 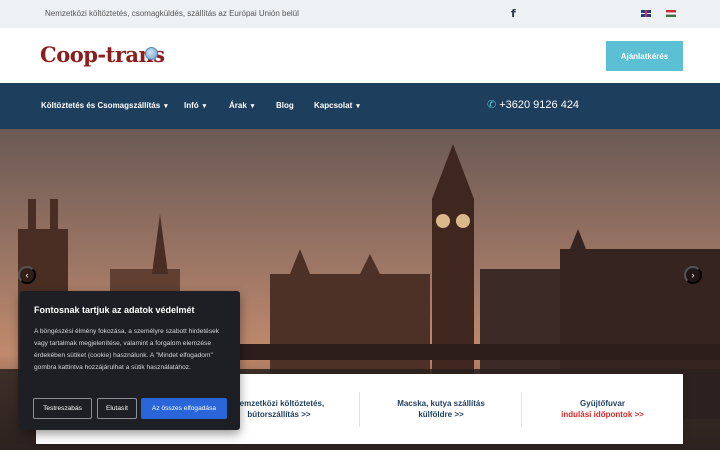 What do you see at coordinates (191, 105) in the screenshot?
I see `nav-item-label: Infó` at bounding box center [191, 105].